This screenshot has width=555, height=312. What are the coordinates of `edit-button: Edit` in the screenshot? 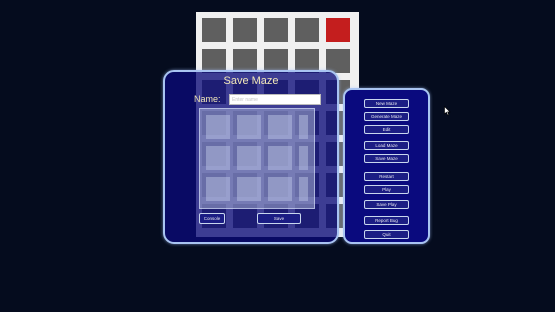 It's located at (386, 129).